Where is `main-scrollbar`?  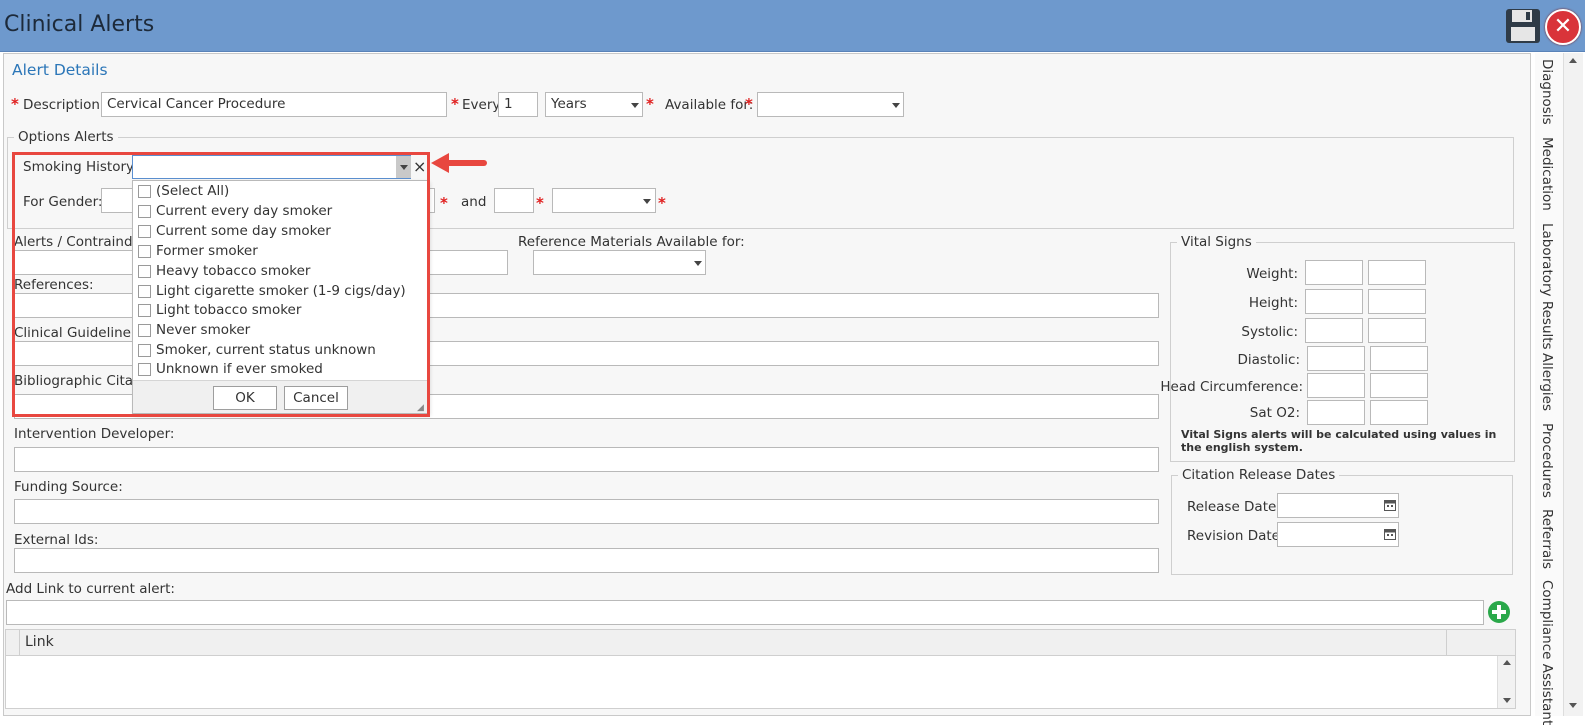 main-scrollbar is located at coordinates (1573, 384).